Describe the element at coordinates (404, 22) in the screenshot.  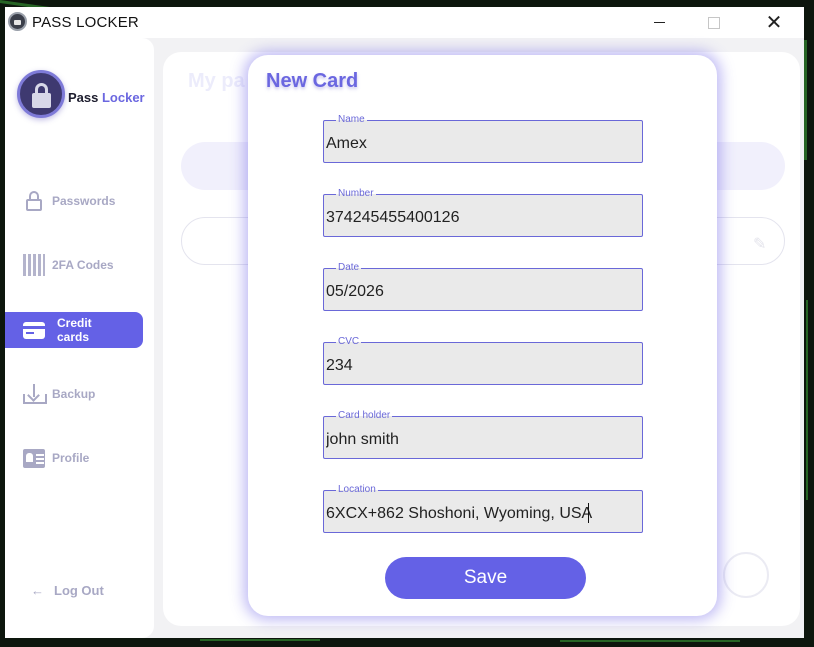
I see `title-bar: PASS LOCKER ✕` at that location.